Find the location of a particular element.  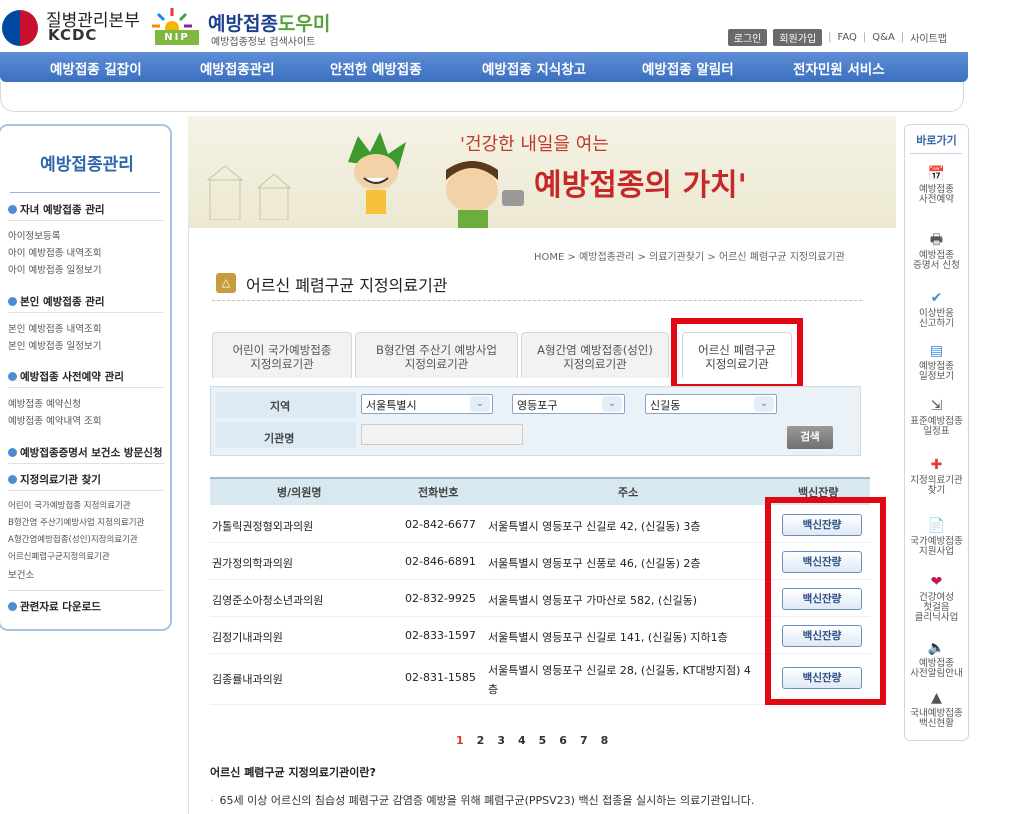

nav-item-notice: 예방접종 알림터 is located at coordinates (688, 68).